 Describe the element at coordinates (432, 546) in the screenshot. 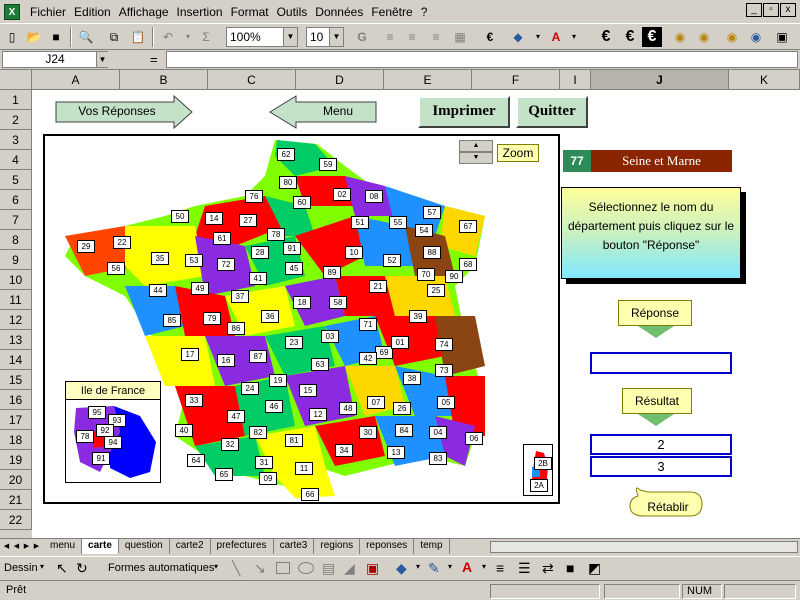

I see `tab-temp: temp` at that location.